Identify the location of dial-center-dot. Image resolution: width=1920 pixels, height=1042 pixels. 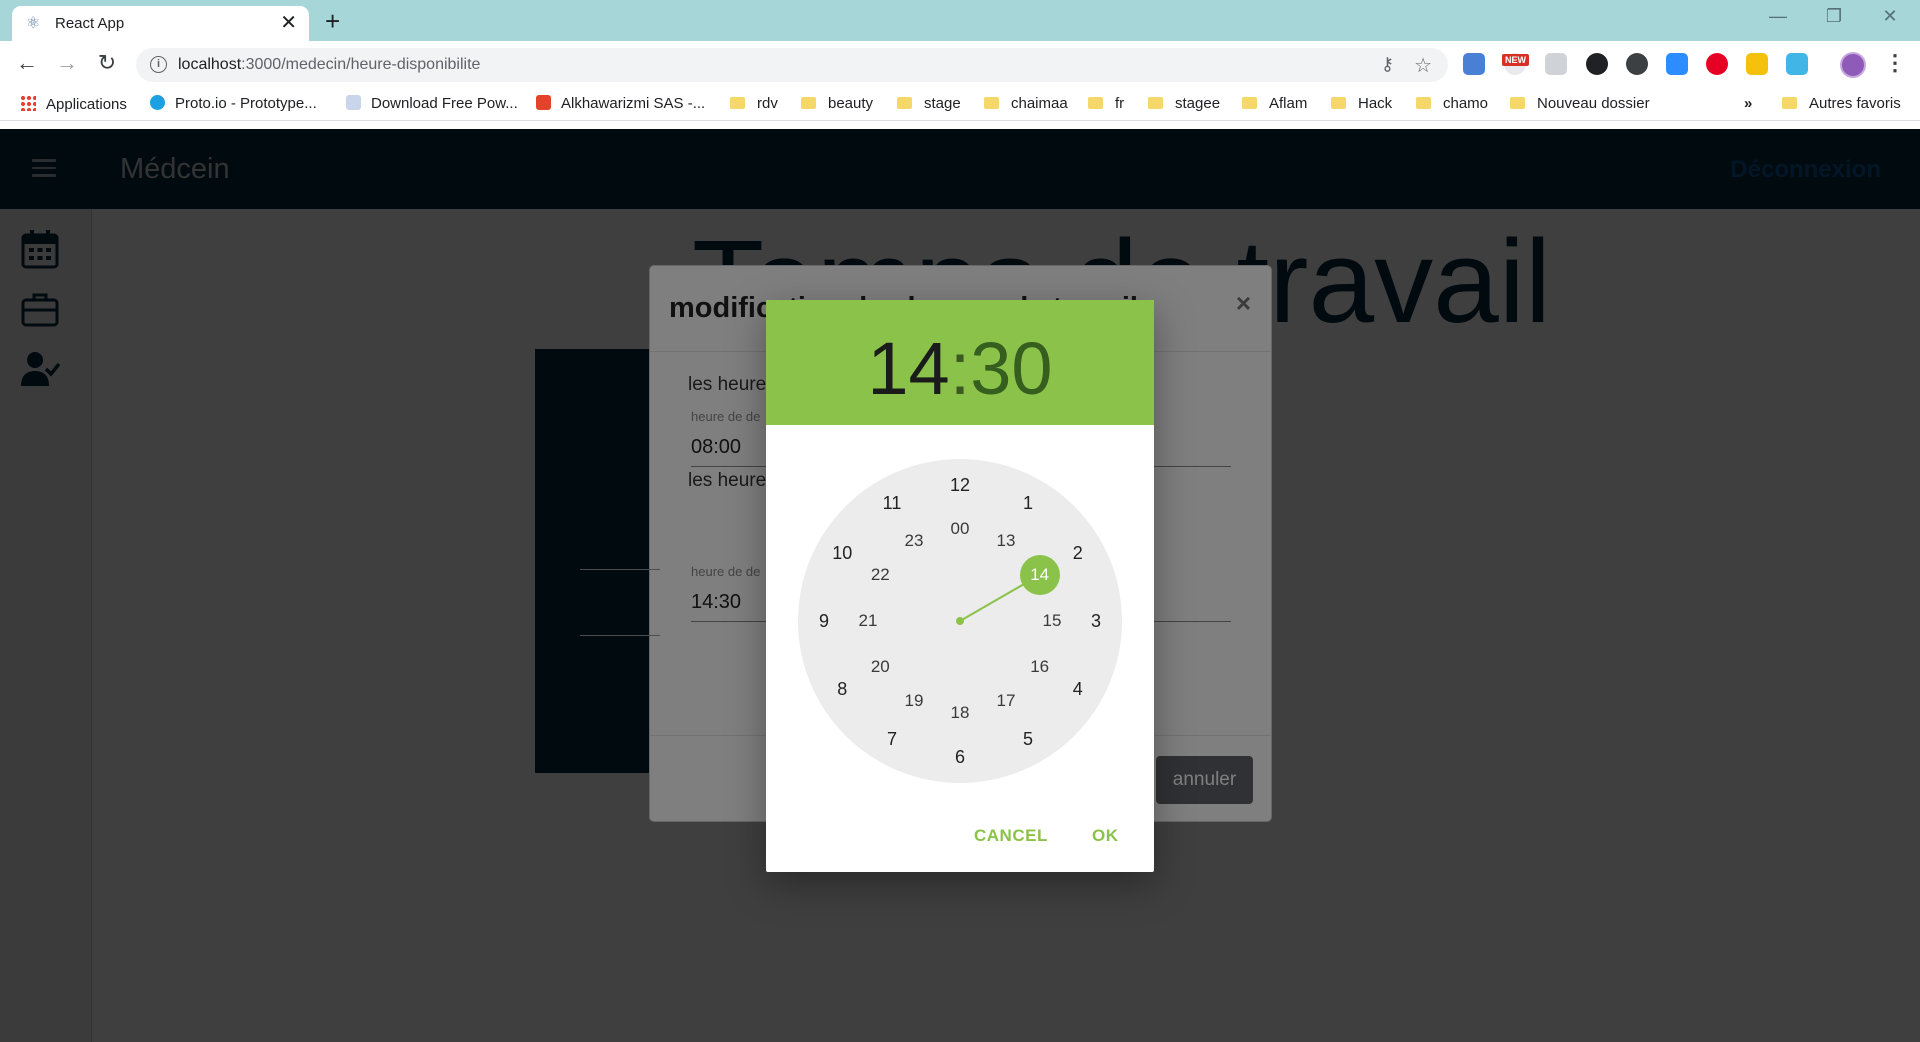
(960, 621).